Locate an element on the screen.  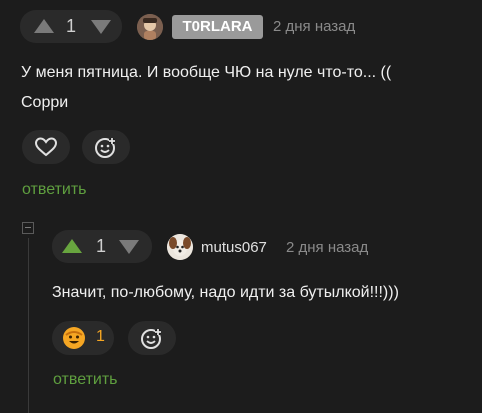
username-badge: T0RLARA is located at coordinates (217, 27).